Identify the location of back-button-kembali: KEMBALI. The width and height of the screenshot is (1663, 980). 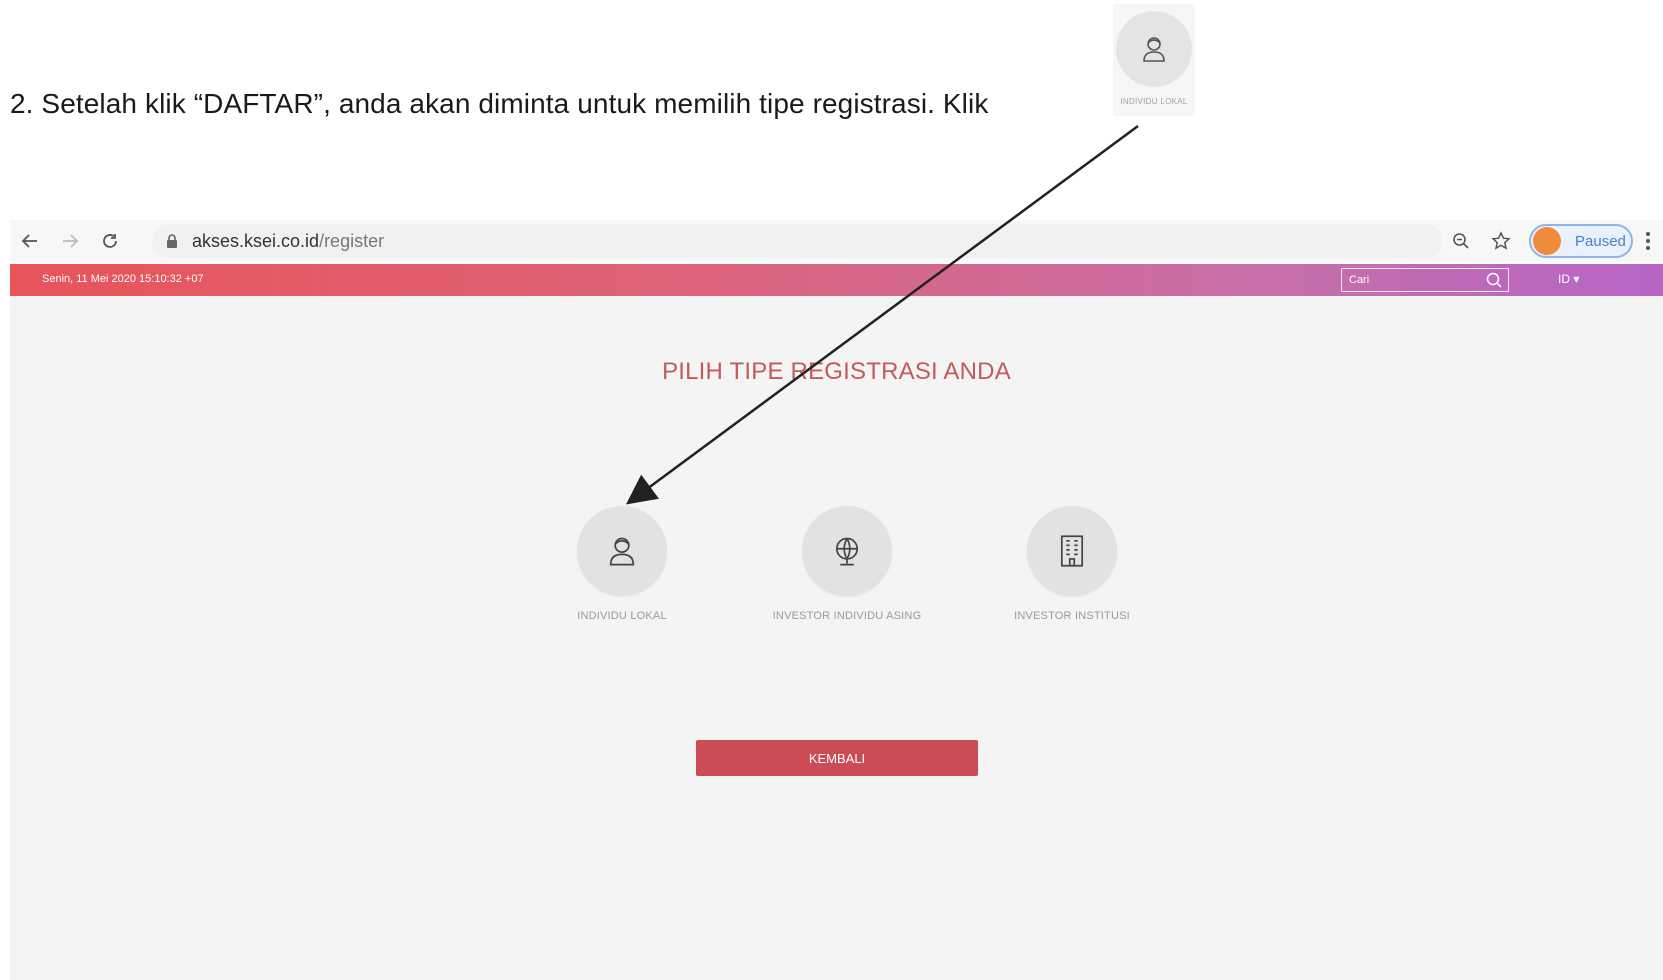
(837, 758).